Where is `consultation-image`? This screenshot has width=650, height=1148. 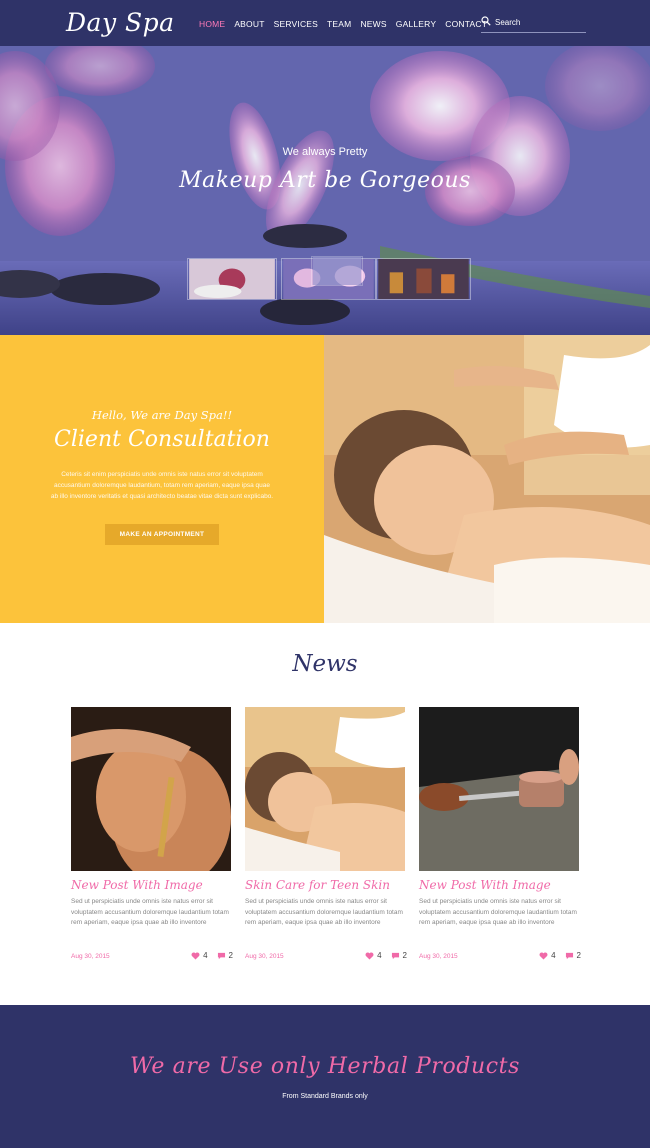
consultation-image is located at coordinates (487, 479).